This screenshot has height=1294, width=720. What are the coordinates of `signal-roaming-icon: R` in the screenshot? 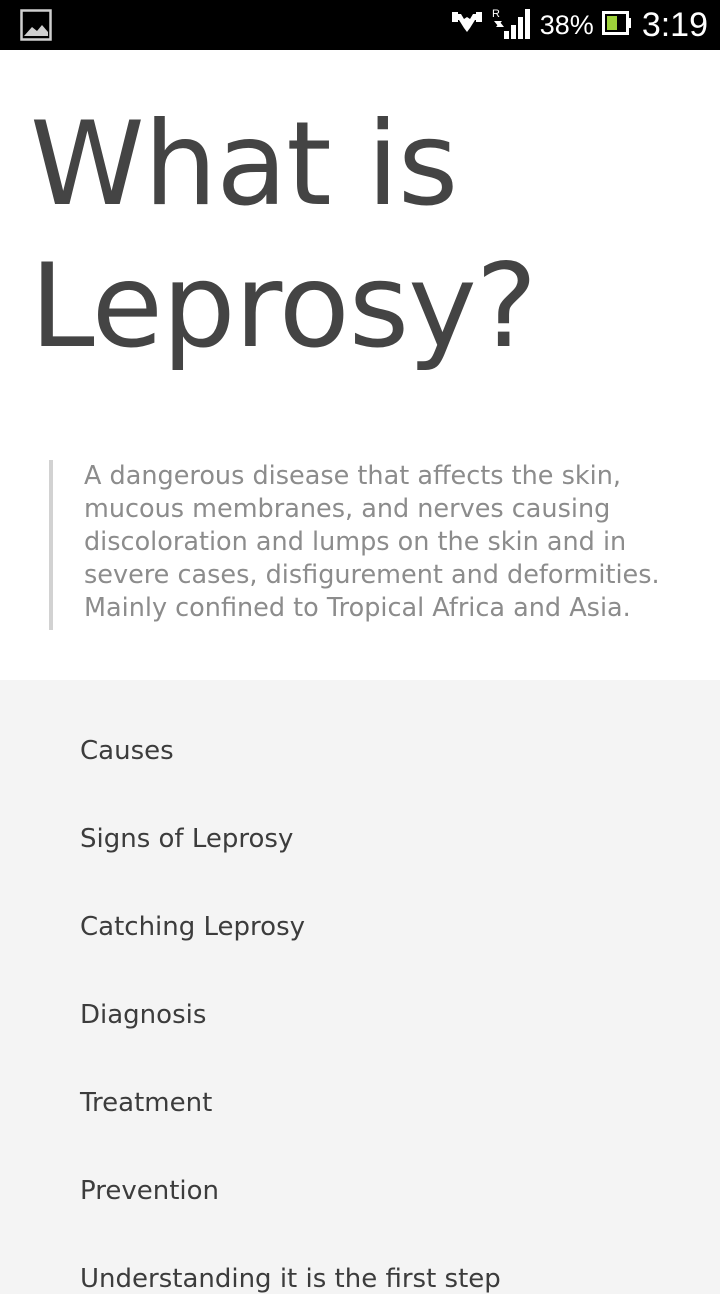 It's located at (511, 25).